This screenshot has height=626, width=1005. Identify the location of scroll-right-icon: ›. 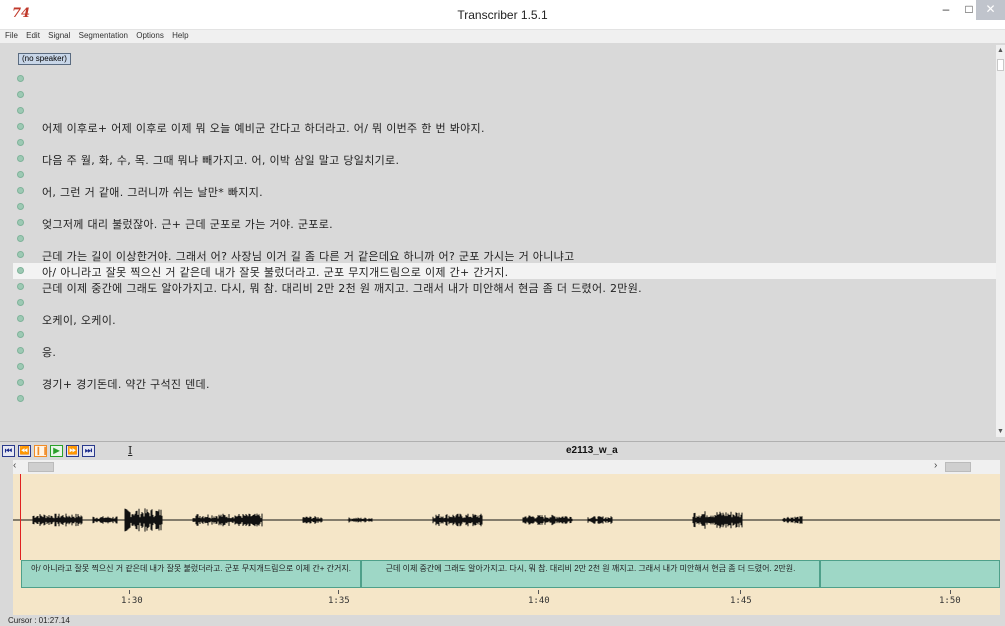
(935, 465).